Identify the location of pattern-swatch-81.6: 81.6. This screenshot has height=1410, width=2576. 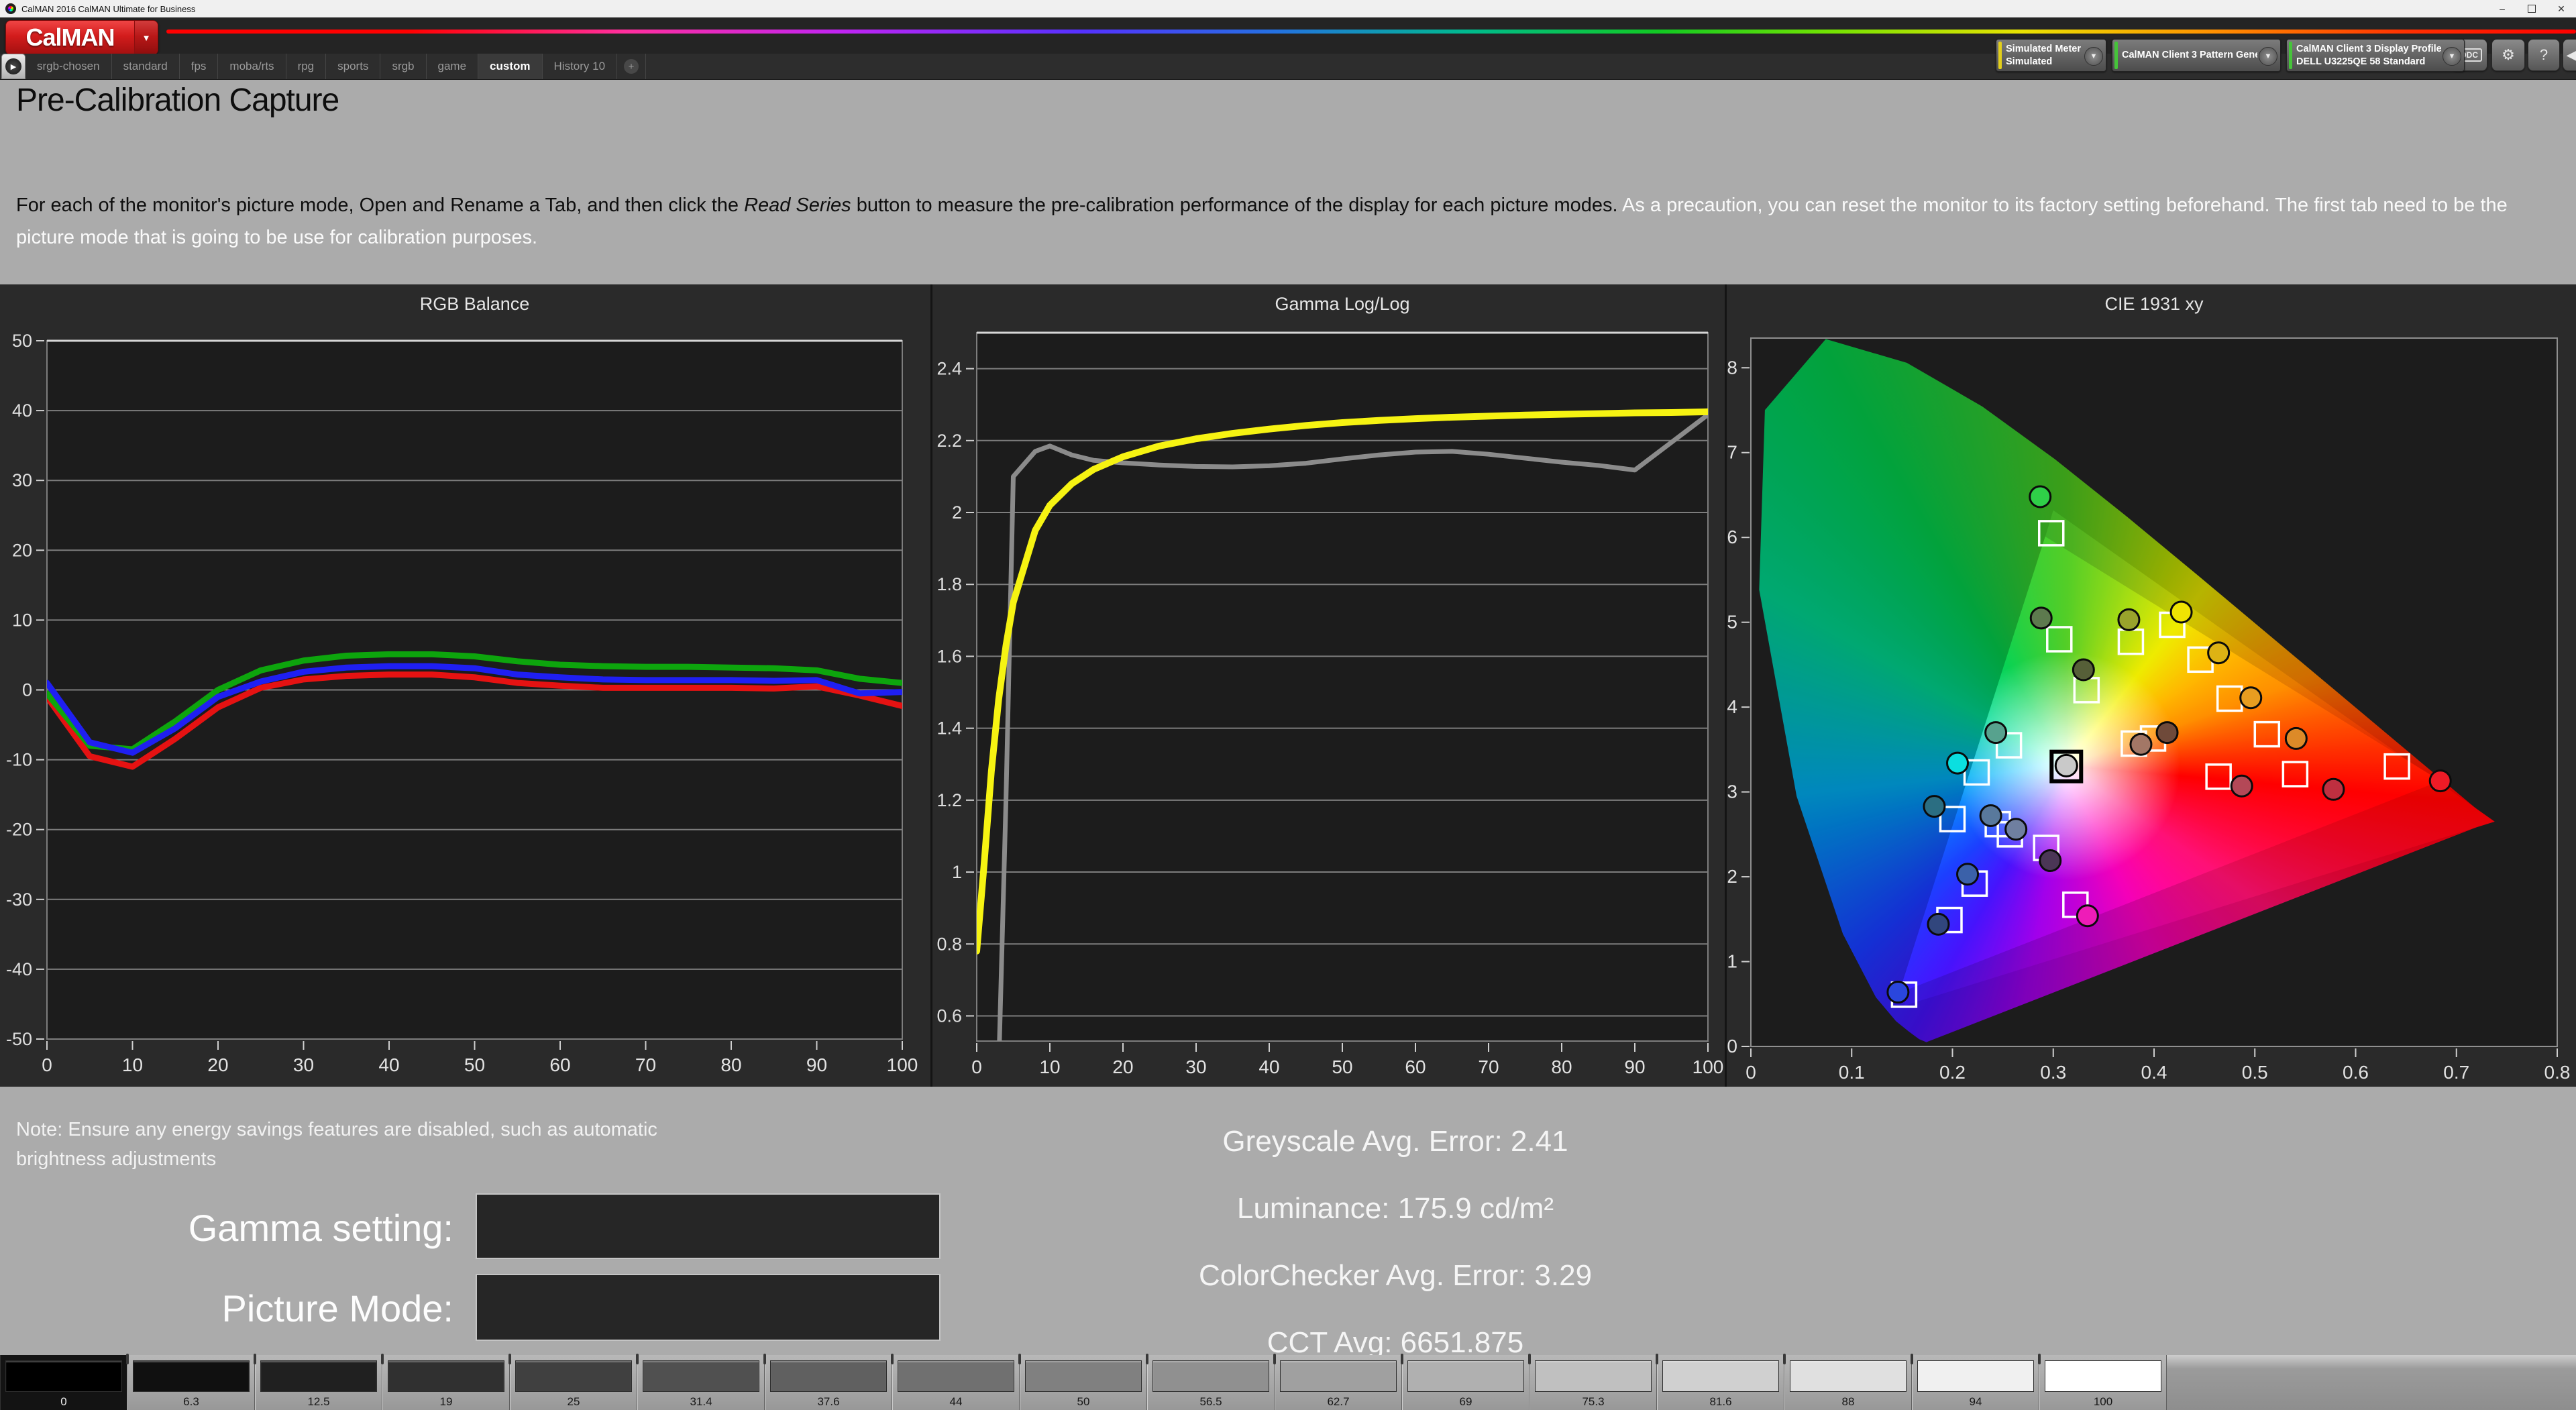
(1720, 1382).